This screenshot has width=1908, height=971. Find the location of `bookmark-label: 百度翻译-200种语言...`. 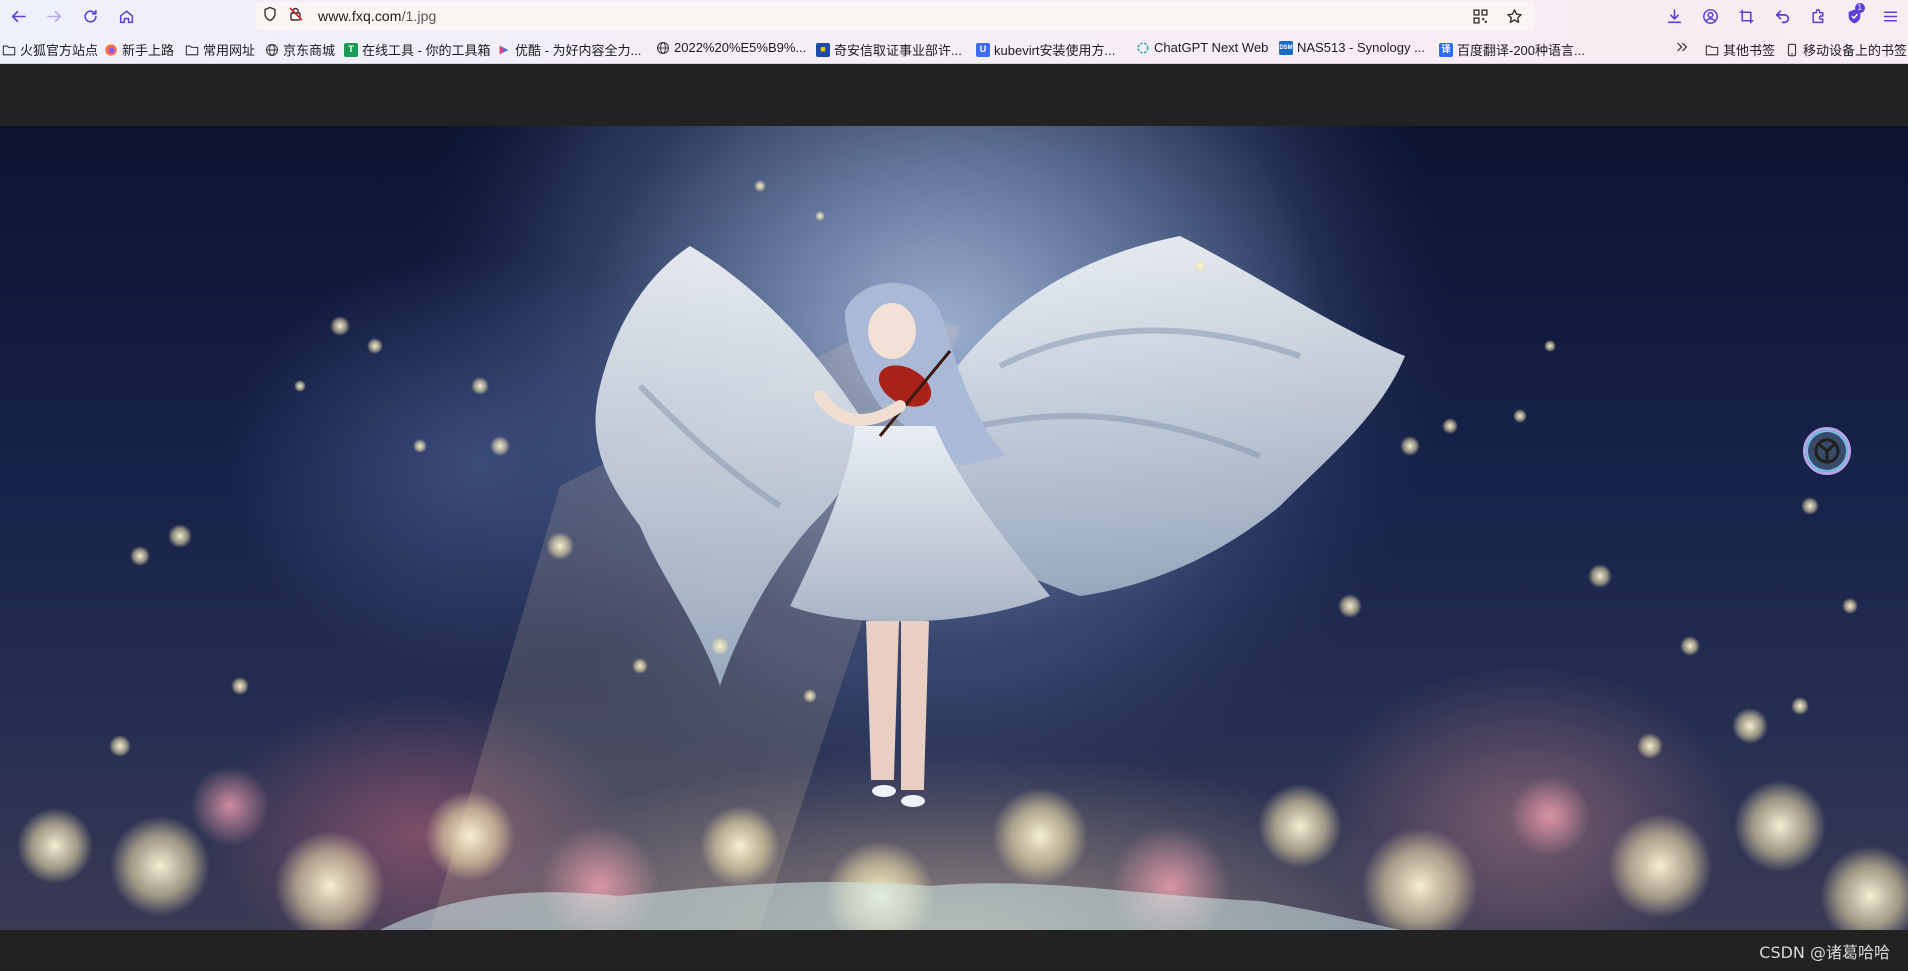

bookmark-label: 百度翻译-200种语言... is located at coordinates (1521, 50).